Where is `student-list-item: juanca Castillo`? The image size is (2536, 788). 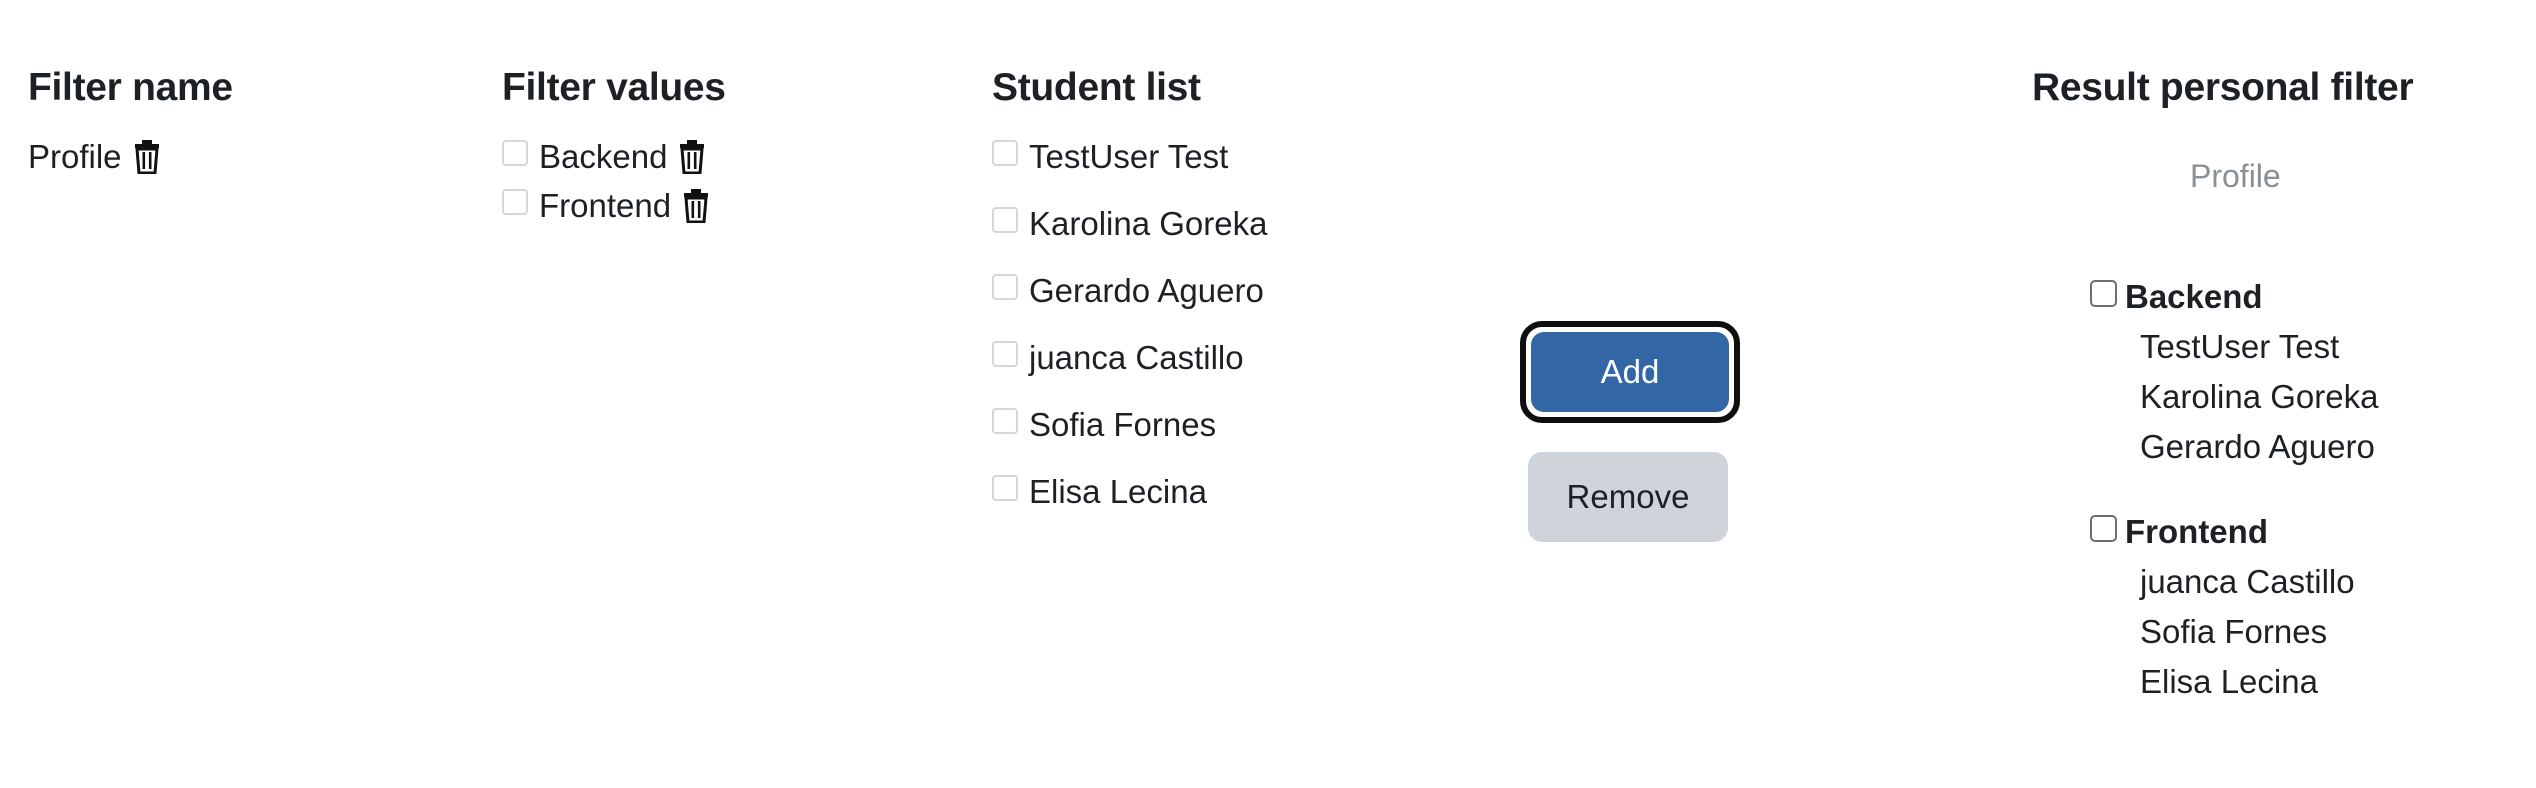
student-list-item: juanca Castillo is located at coordinates (1118, 358).